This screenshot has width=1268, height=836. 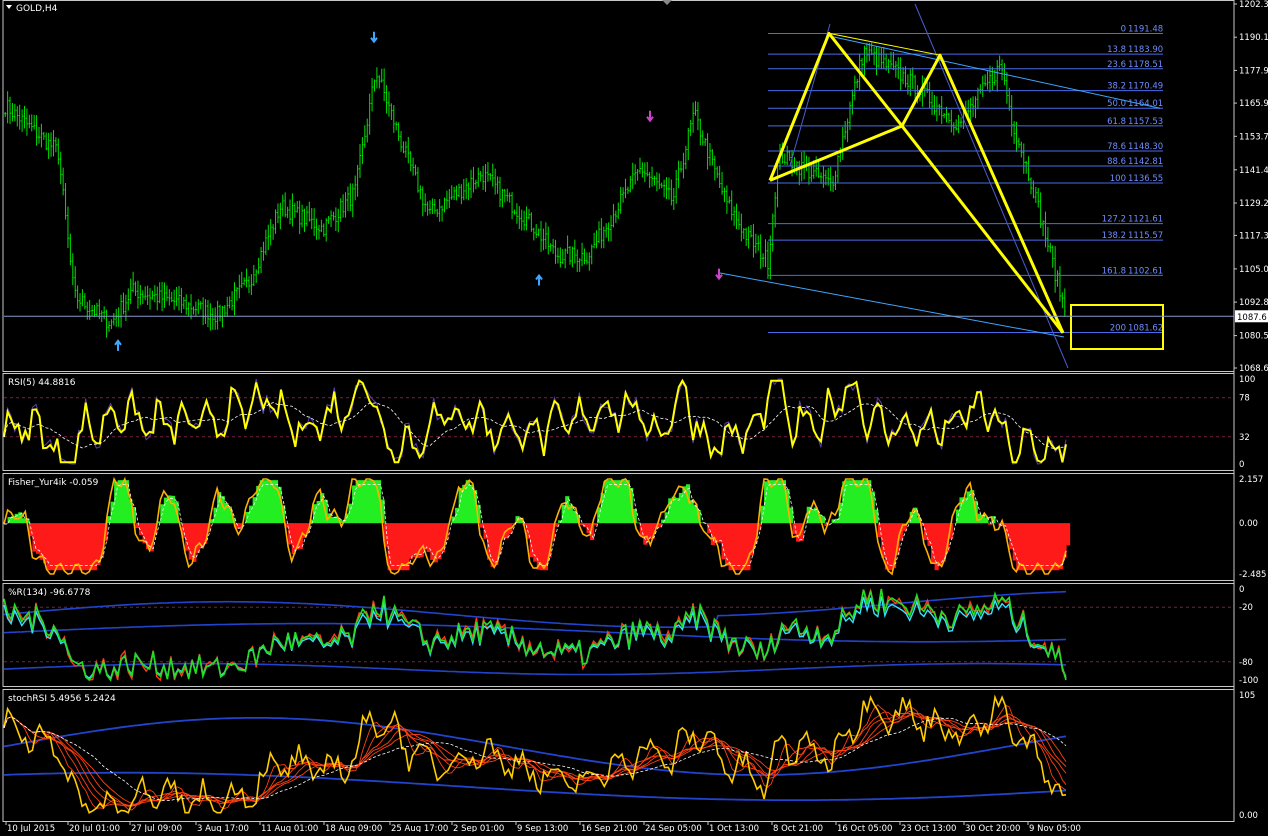 What do you see at coordinates (223, 828) in the screenshot?
I see `time-axis-label: 3 Aug 17:00` at bounding box center [223, 828].